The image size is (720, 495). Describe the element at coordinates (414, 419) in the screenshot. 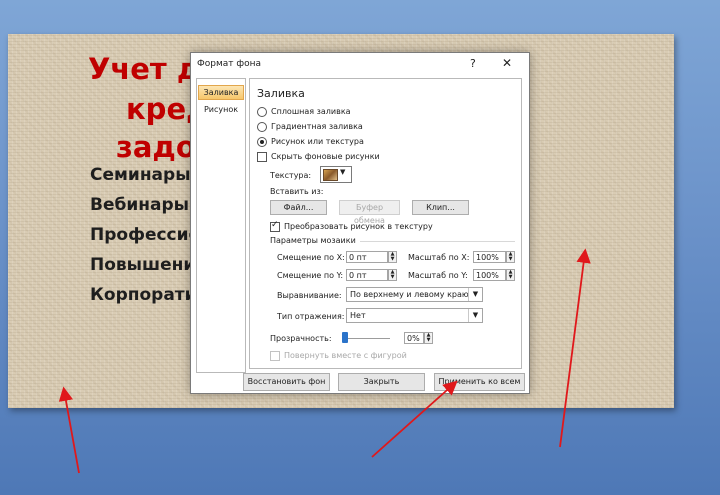

I see `arrow-apply-to-all` at that location.